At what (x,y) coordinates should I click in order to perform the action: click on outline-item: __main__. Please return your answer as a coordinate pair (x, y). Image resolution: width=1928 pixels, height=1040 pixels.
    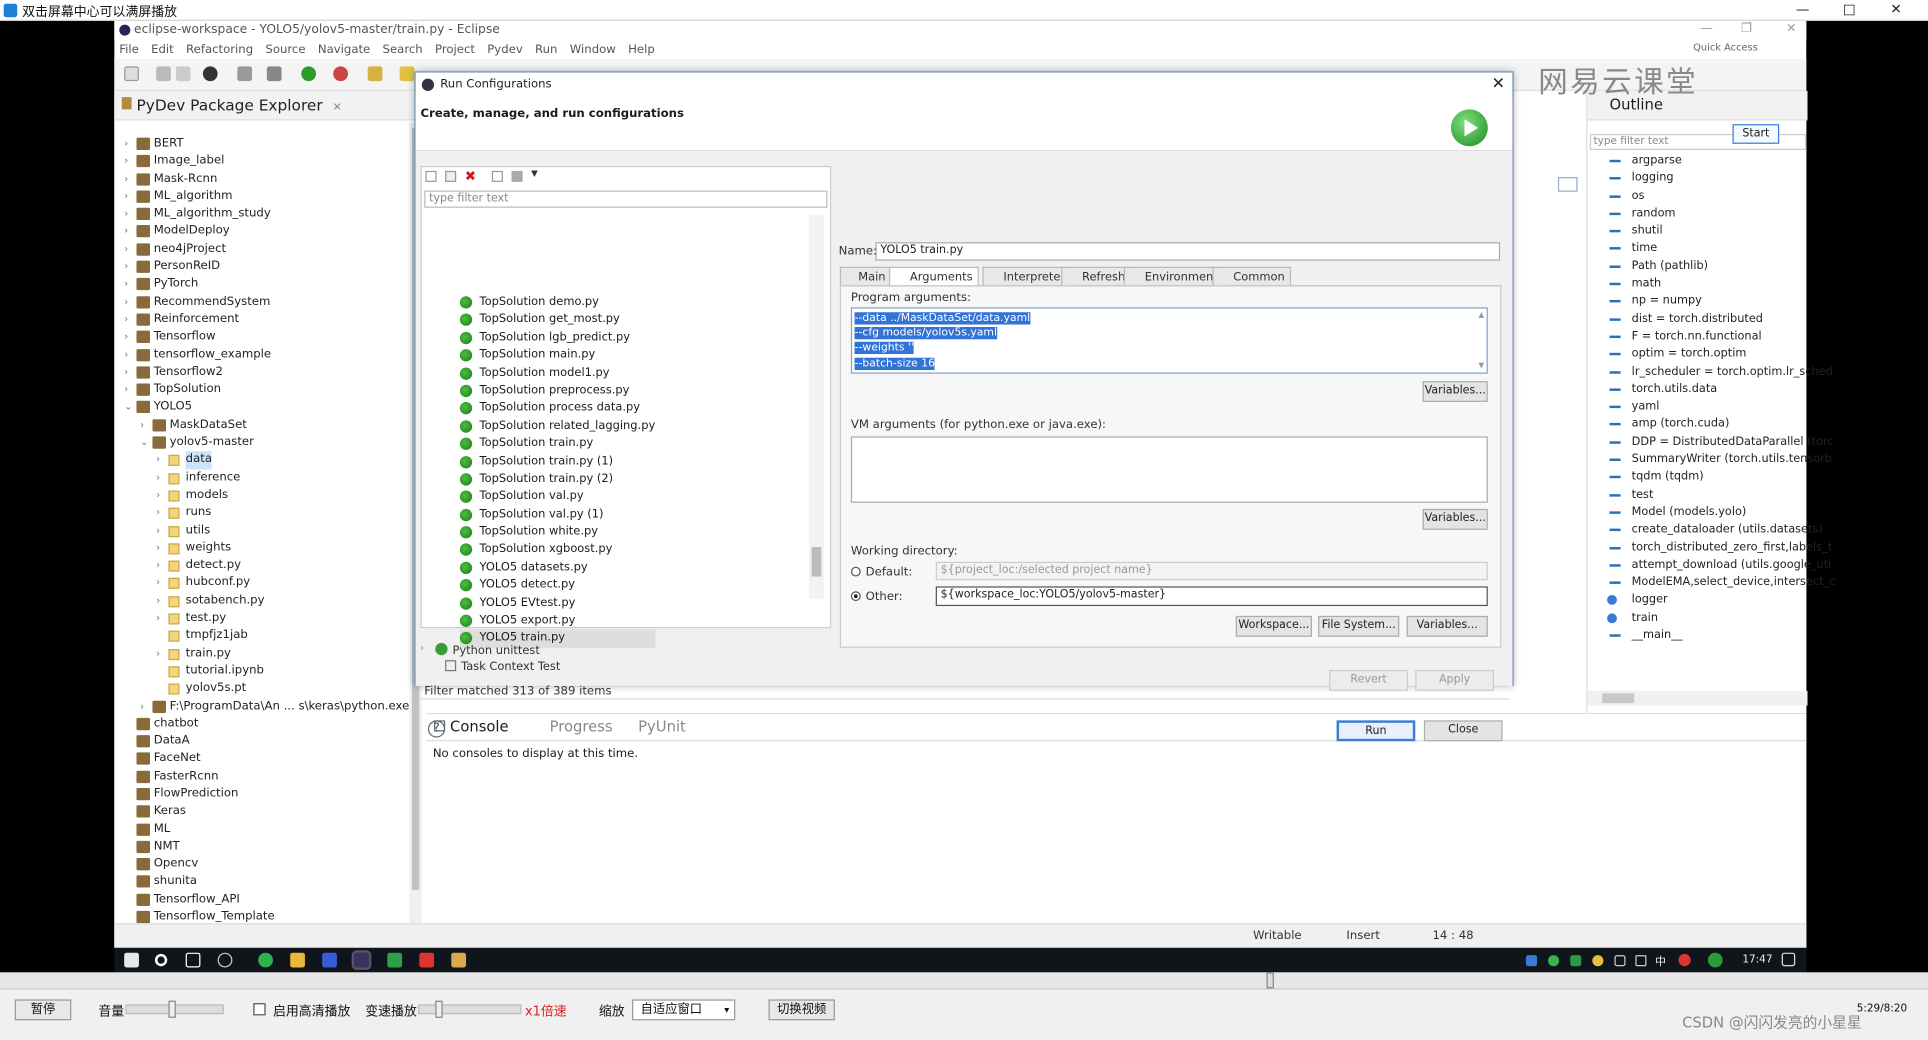
    Looking at the image, I should click on (1721, 636).